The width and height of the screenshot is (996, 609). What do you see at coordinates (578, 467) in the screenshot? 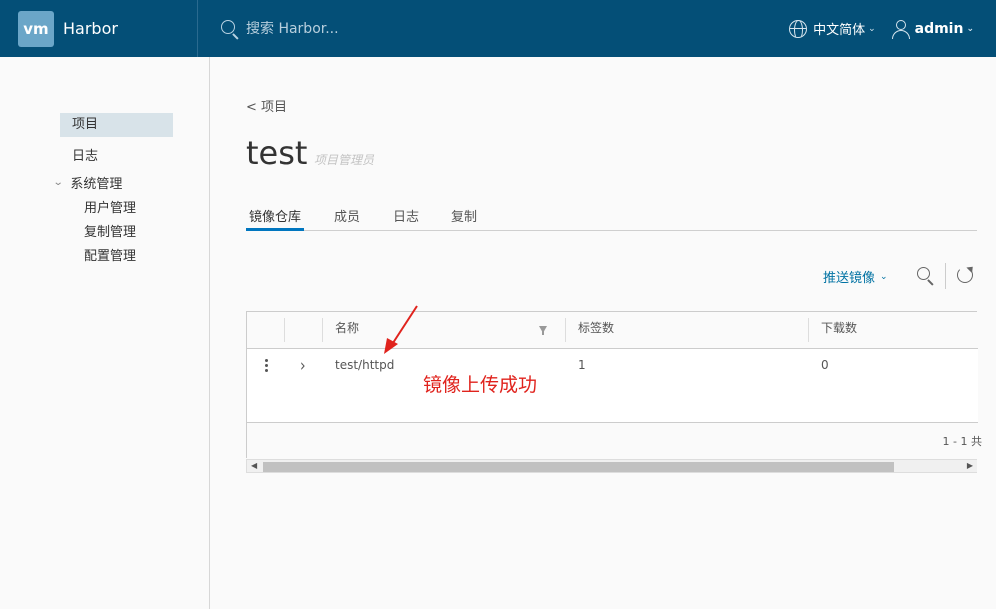
I see `scrollbar-thumb` at bounding box center [578, 467].